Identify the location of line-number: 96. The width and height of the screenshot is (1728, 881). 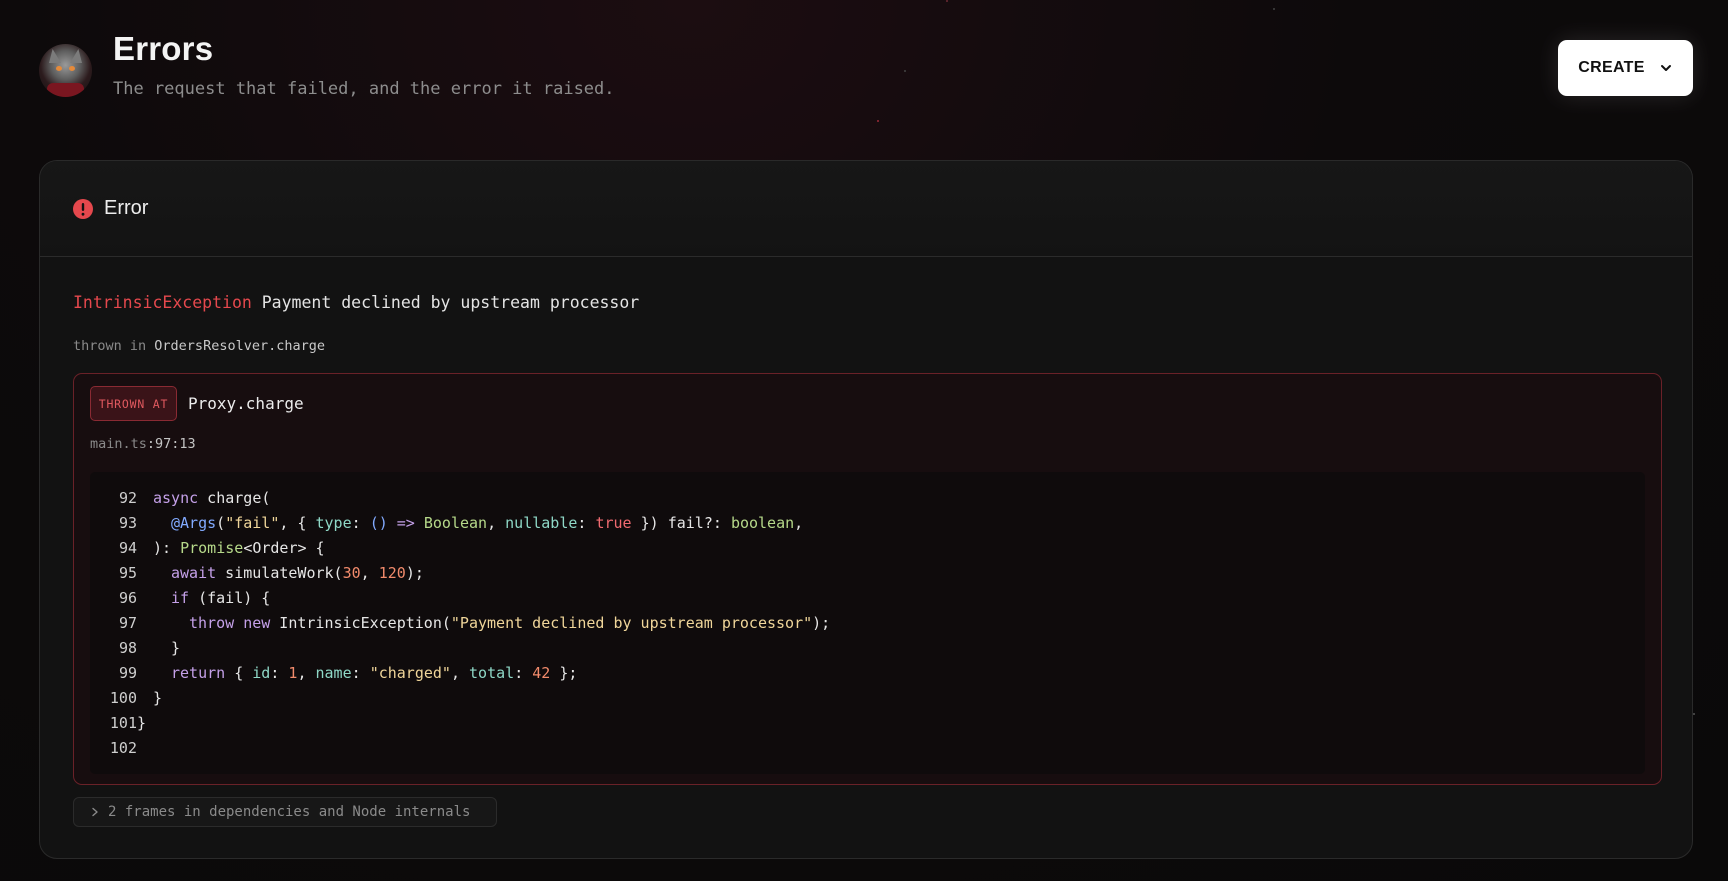
(127, 598).